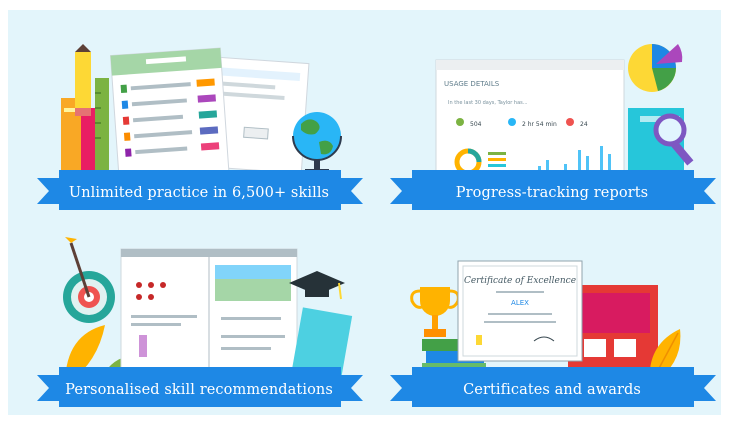 The width and height of the screenshot is (729, 423). Describe the element at coordinates (476, 124) in the screenshot. I see `report-stat-questions: 504` at that location.